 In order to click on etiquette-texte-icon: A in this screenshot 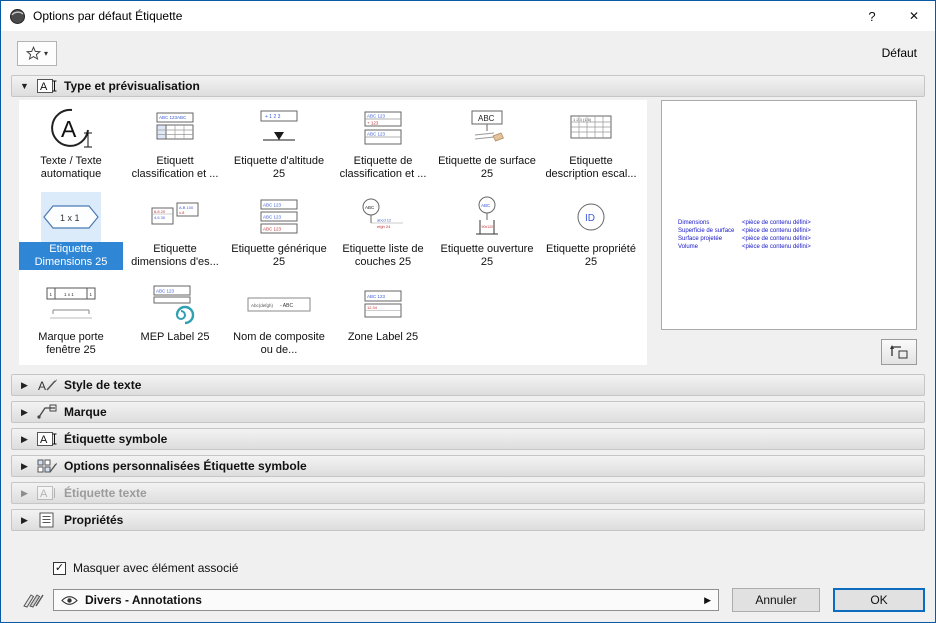, I will do `click(47, 493)`.